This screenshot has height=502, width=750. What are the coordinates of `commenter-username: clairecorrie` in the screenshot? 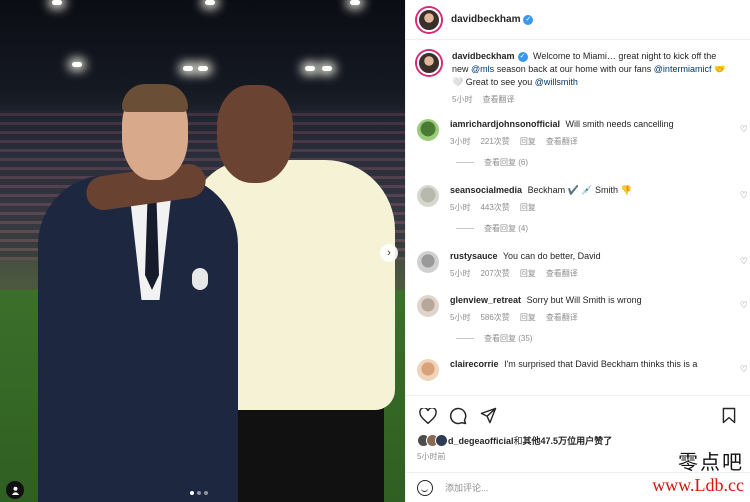 It's located at (474, 364).